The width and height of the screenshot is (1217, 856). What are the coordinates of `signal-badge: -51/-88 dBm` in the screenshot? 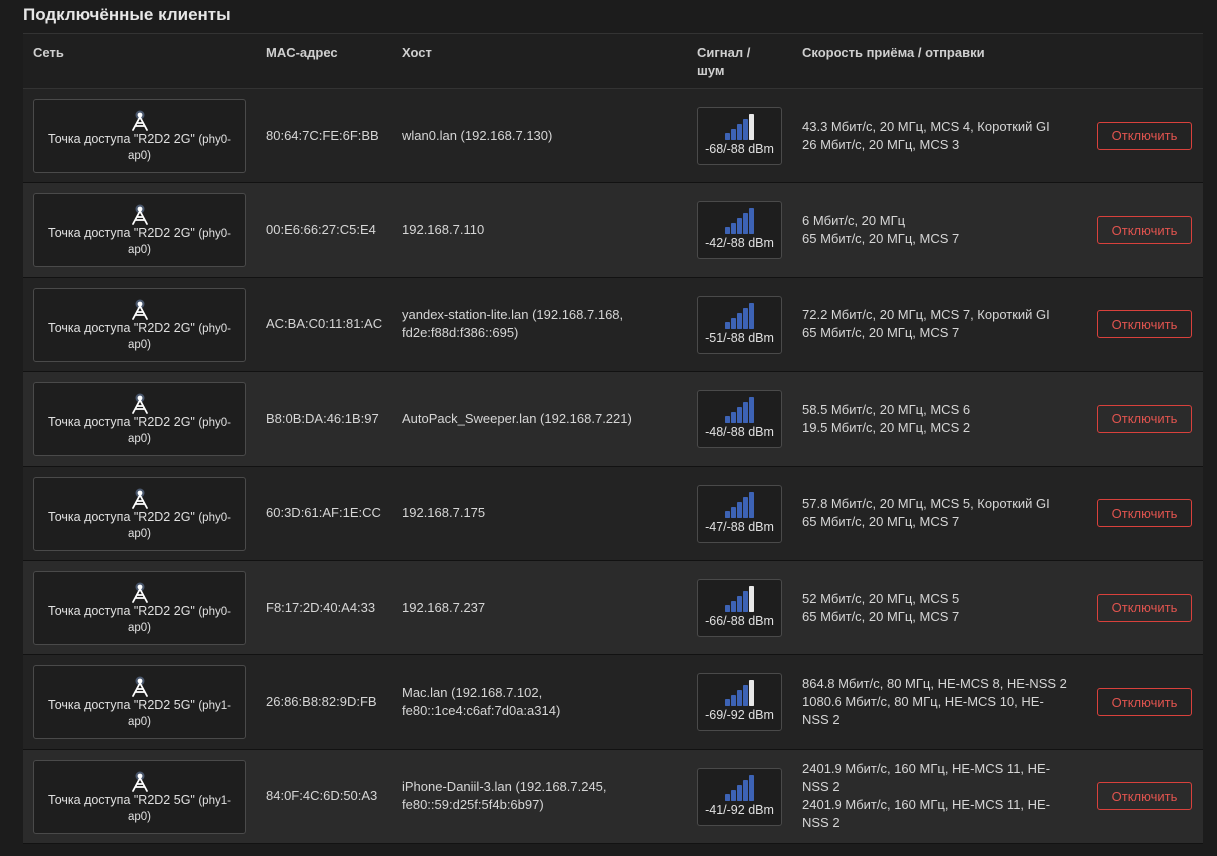 It's located at (739, 324).